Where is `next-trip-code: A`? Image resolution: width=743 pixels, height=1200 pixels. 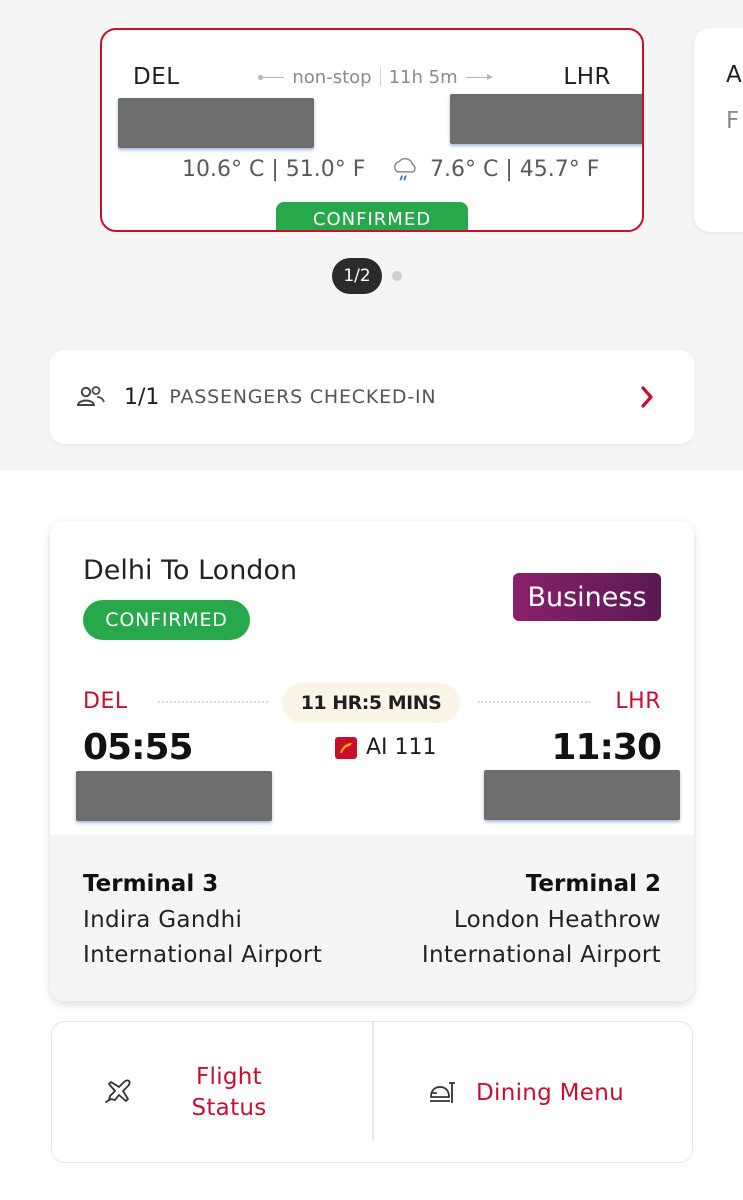 next-trip-code: A is located at coordinates (734, 75).